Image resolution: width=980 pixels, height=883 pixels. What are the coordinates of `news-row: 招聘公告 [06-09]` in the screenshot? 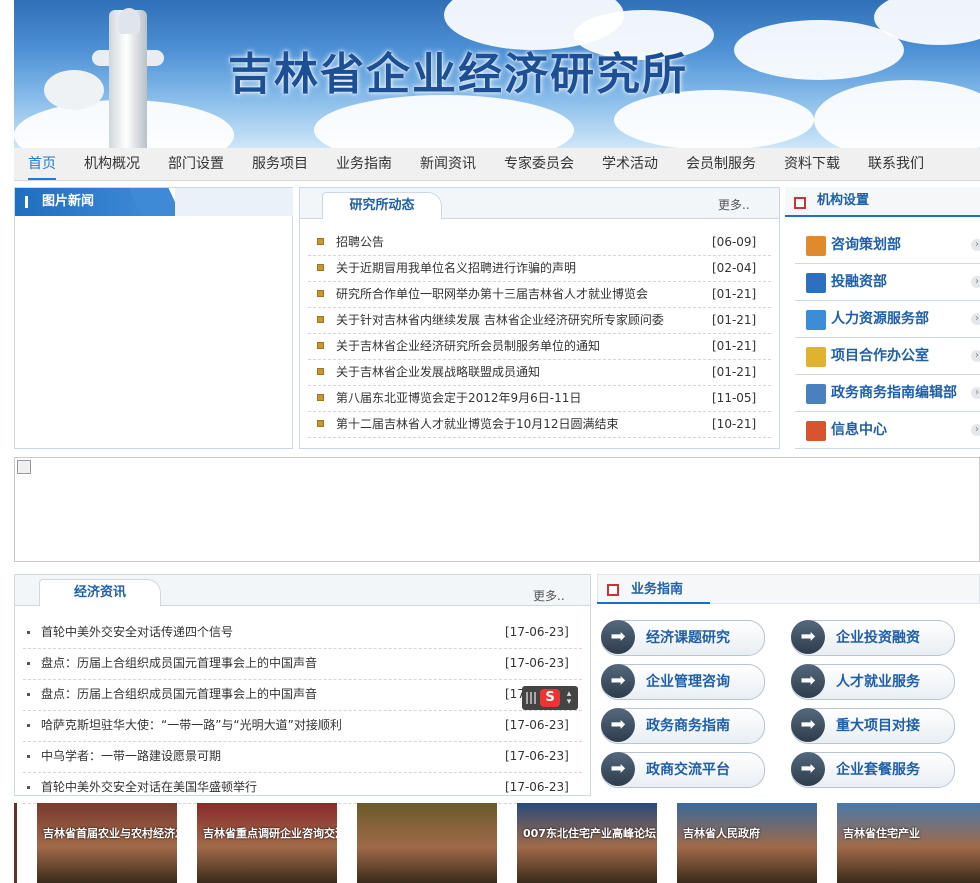 It's located at (539, 242).